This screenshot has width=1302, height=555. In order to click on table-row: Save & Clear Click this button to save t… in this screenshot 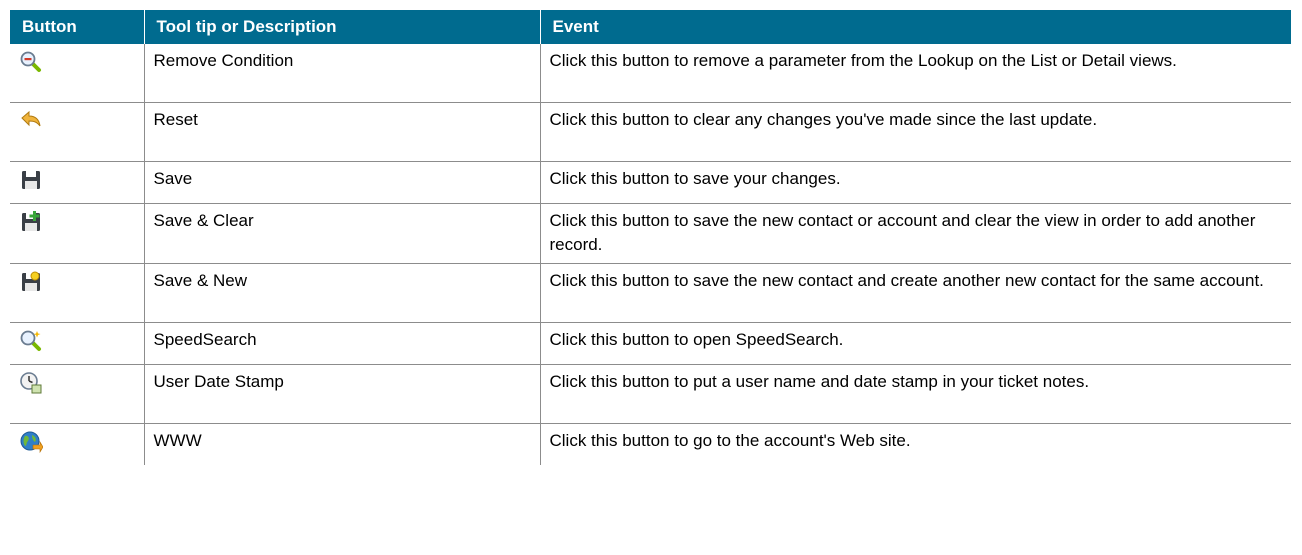, I will do `click(650, 233)`.